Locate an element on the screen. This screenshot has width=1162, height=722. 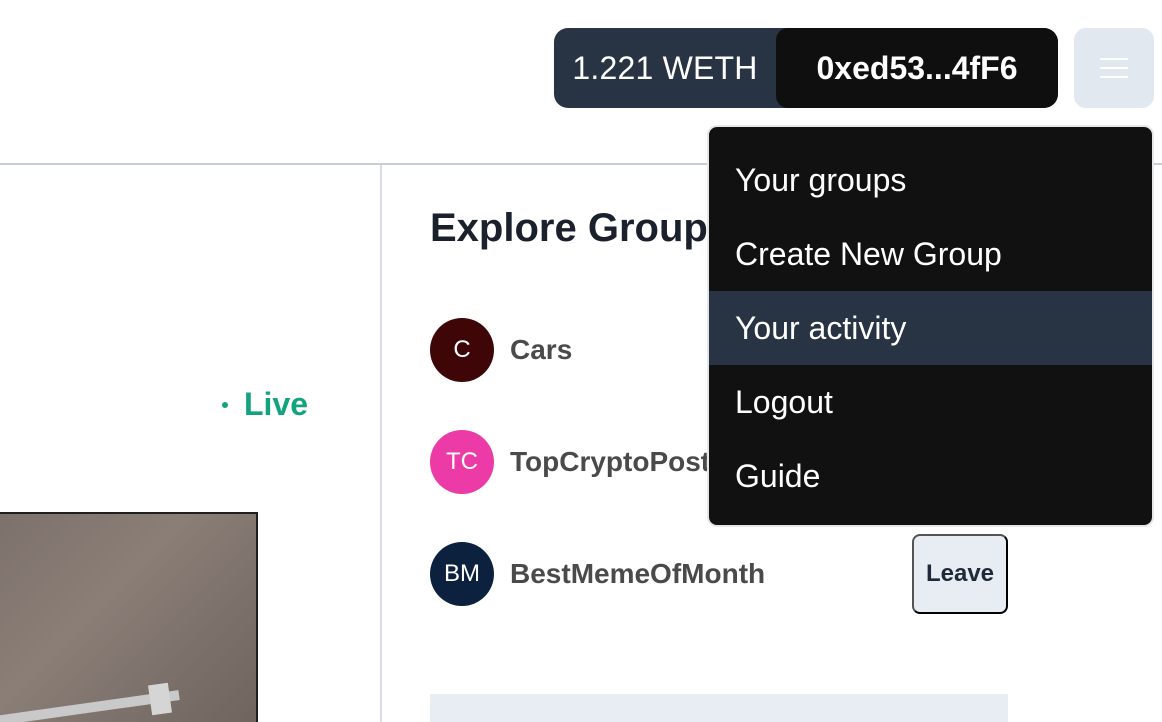
wallet-widget: 1.221 WETH 0xed53...4fF6 is located at coordinates (806, 68).